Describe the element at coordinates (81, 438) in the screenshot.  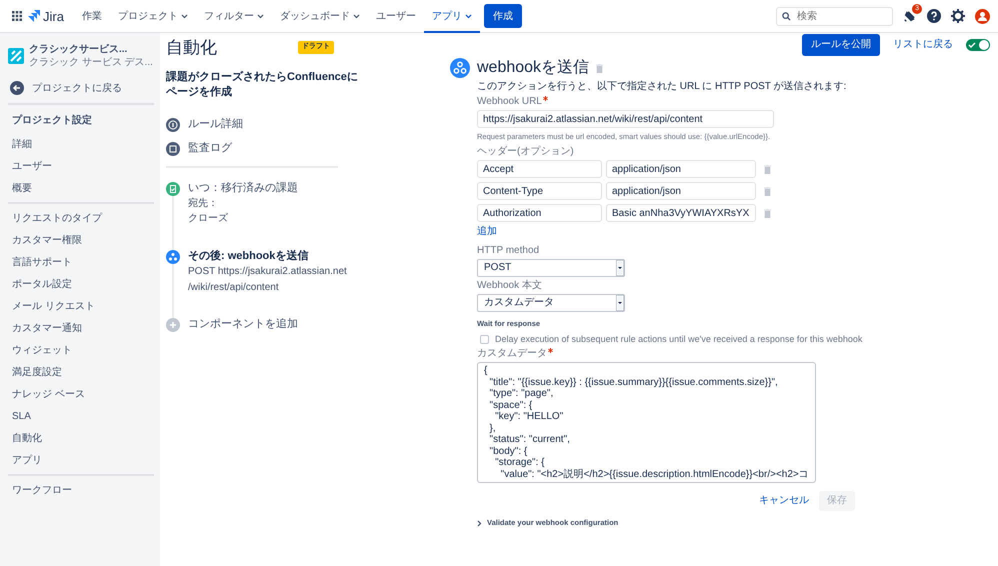
I see `sidebar-item: 自動化` at that location.